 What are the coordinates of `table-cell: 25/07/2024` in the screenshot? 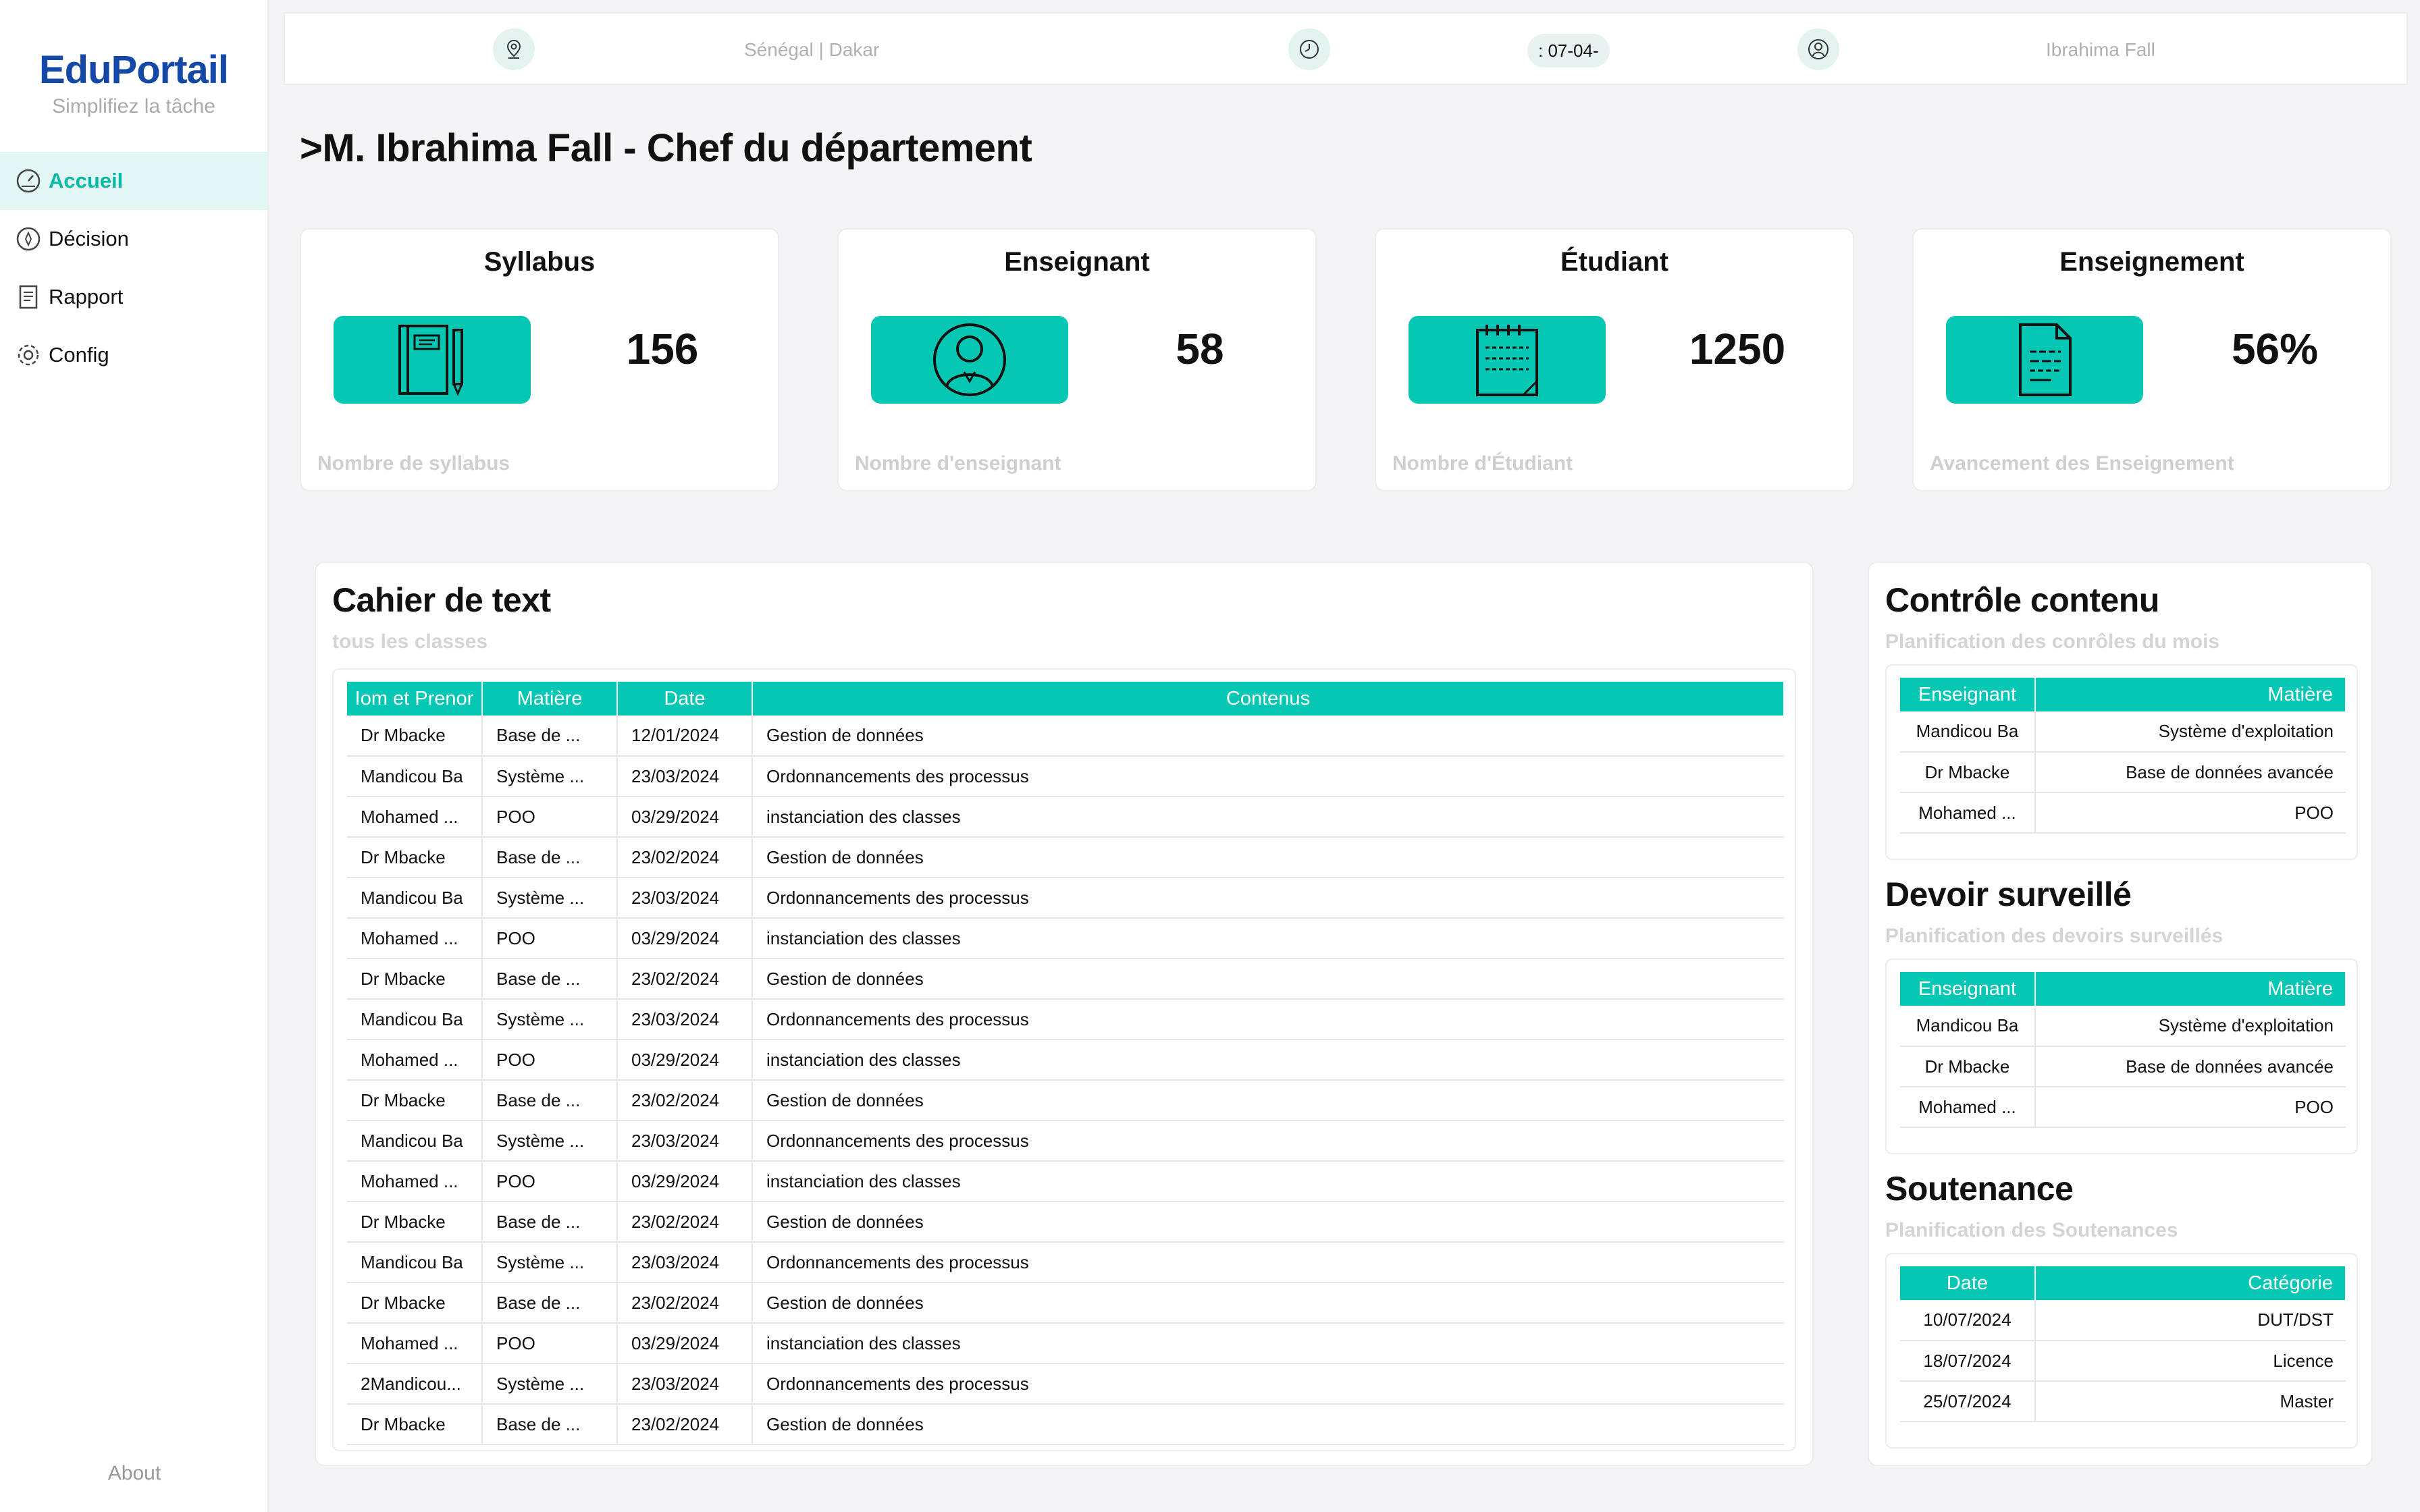 It's located at (1968, 1401).